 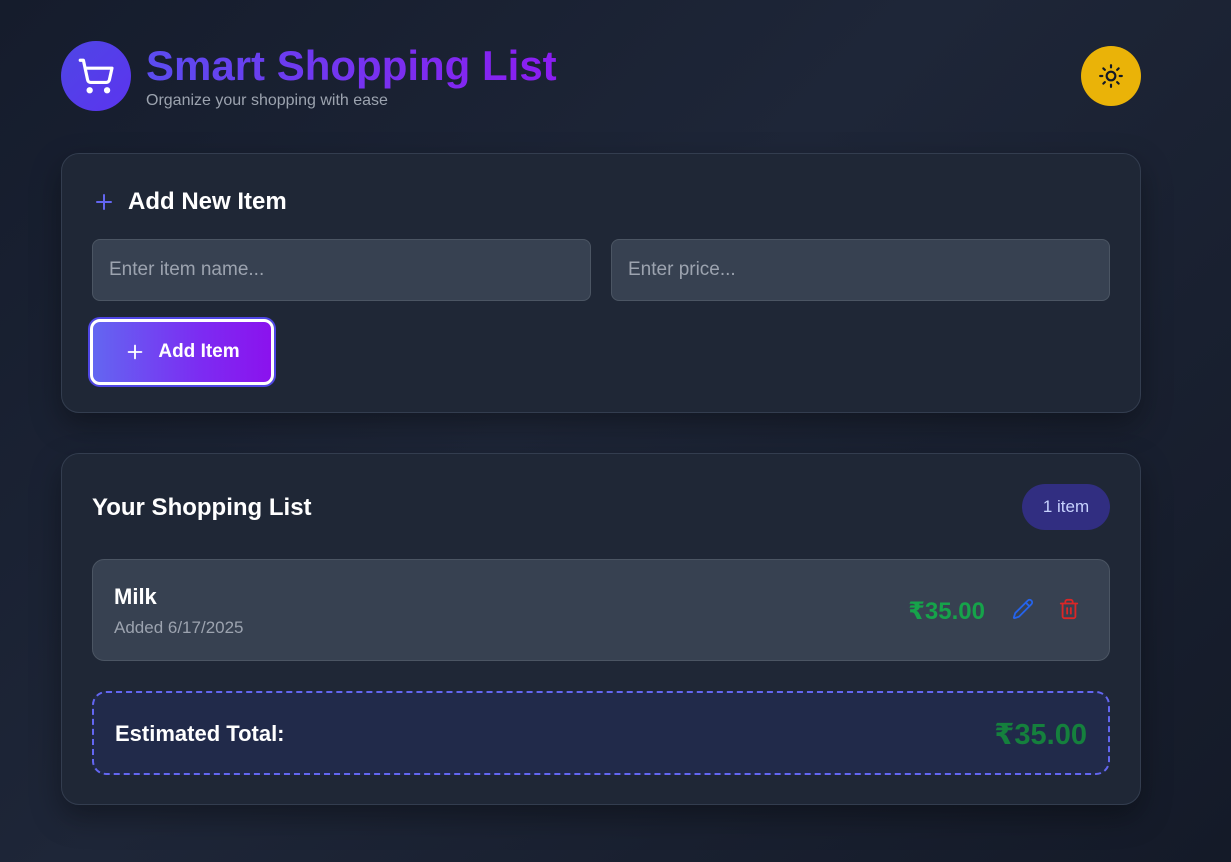 I want to click on total-label: Estimated Total:, so click(x=200, y=733).